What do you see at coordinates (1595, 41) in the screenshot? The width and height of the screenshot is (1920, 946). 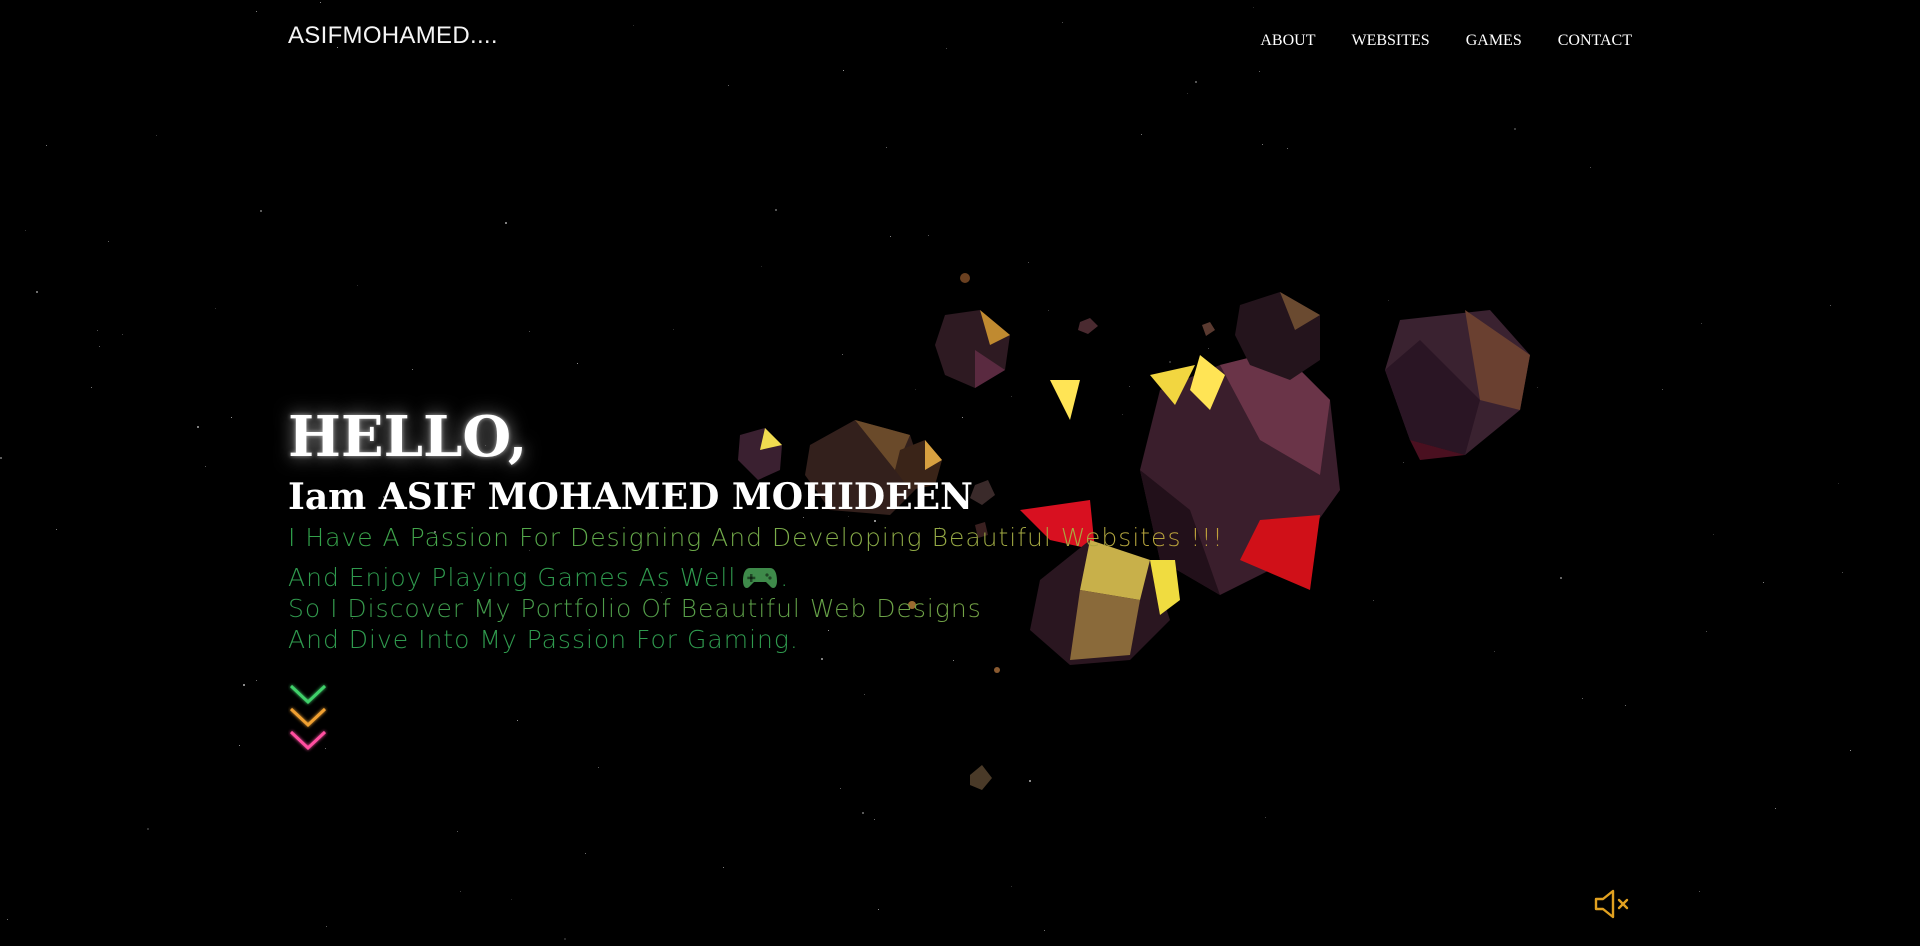 I see `nav-link-contact: CONTACT` at bounding box center [1595, 41].